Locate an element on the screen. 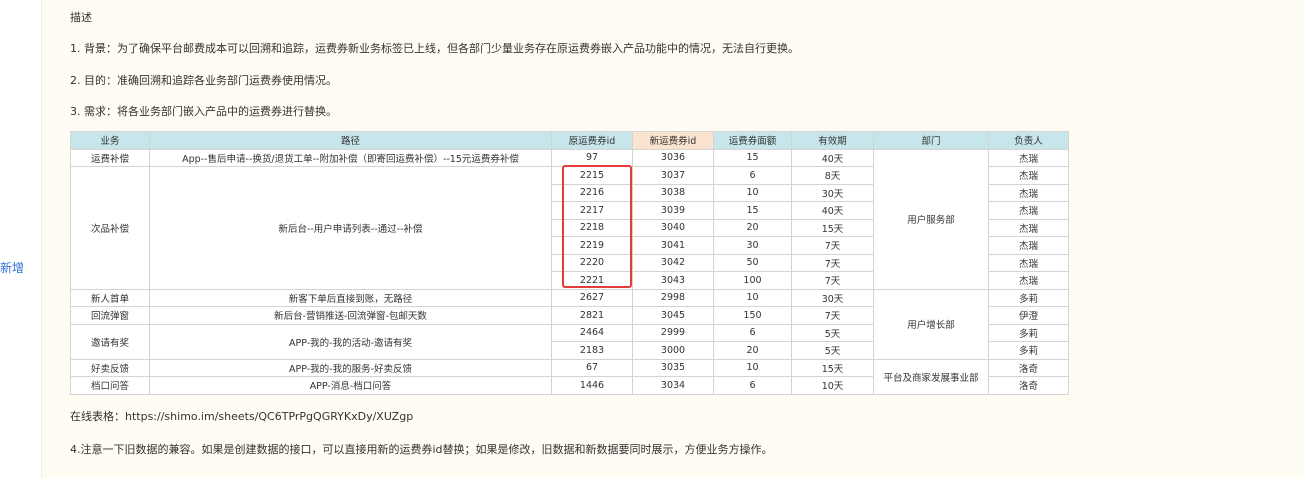 The height and width of the screenshot is (478, 1304). new-id-cell: 3040 is located at coordinates (673, 227).